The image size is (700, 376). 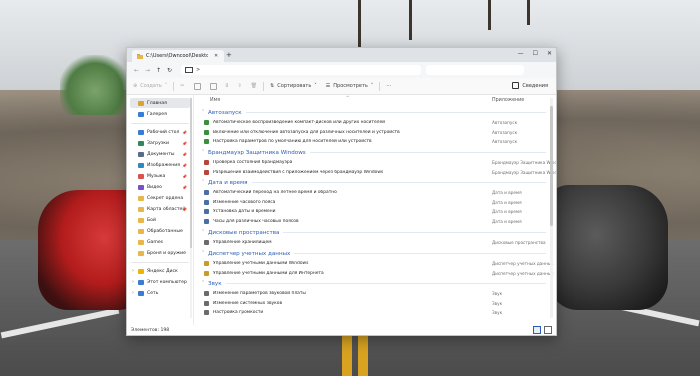 What do you see at coordinates (160, 220) in the screenshot?
I see `sidebar-item-folder: Бой` at bounding box center [160, 220].